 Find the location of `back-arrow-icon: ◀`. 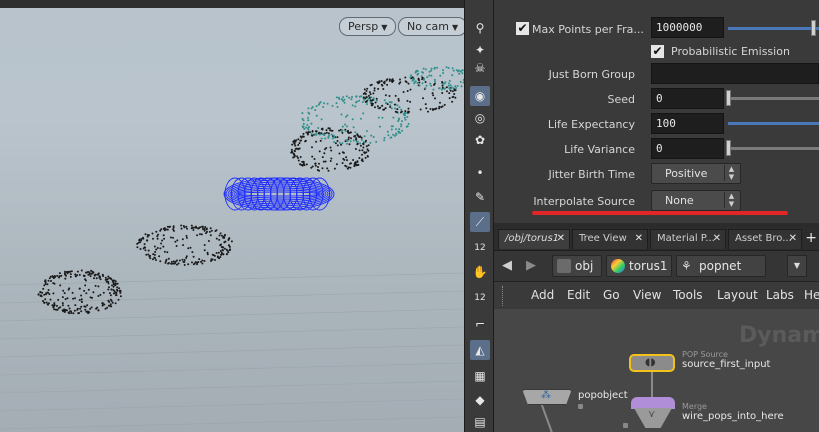

back-arrow-icon: ◀ is located at coordinates (507, 265).